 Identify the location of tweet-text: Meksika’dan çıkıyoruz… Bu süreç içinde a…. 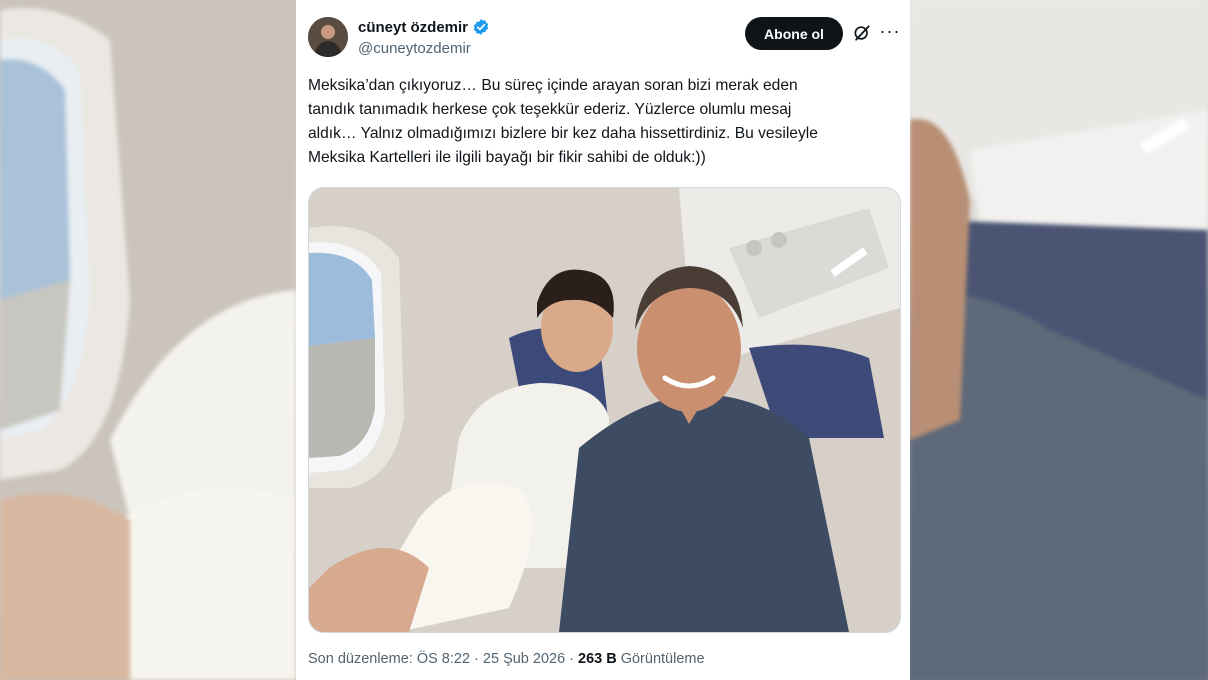
(603, 122).